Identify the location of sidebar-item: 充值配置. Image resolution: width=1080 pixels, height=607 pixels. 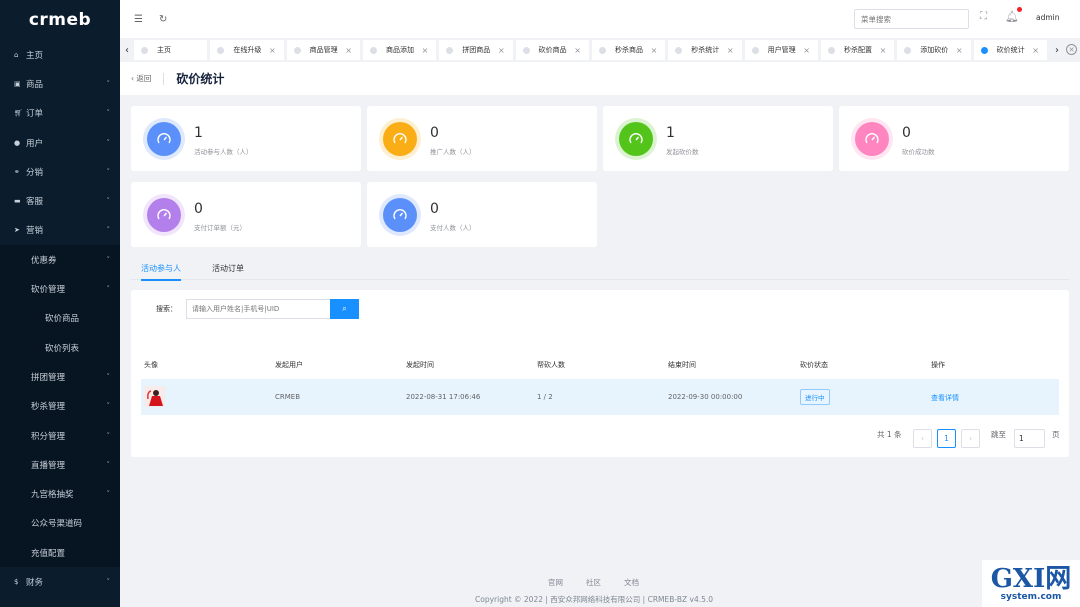
(60, 553).